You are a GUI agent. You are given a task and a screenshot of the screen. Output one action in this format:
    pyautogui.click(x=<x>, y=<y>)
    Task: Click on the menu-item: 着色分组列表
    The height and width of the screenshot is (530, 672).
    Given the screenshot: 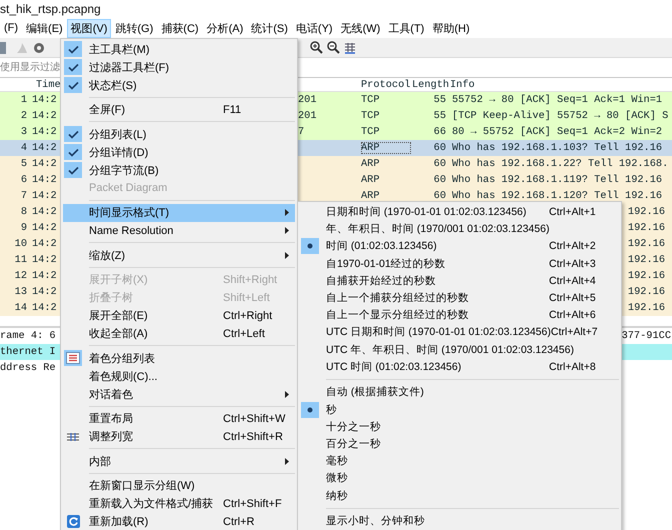 What is the action you would take?
    pyautogui.click(x=179, y=358)
    